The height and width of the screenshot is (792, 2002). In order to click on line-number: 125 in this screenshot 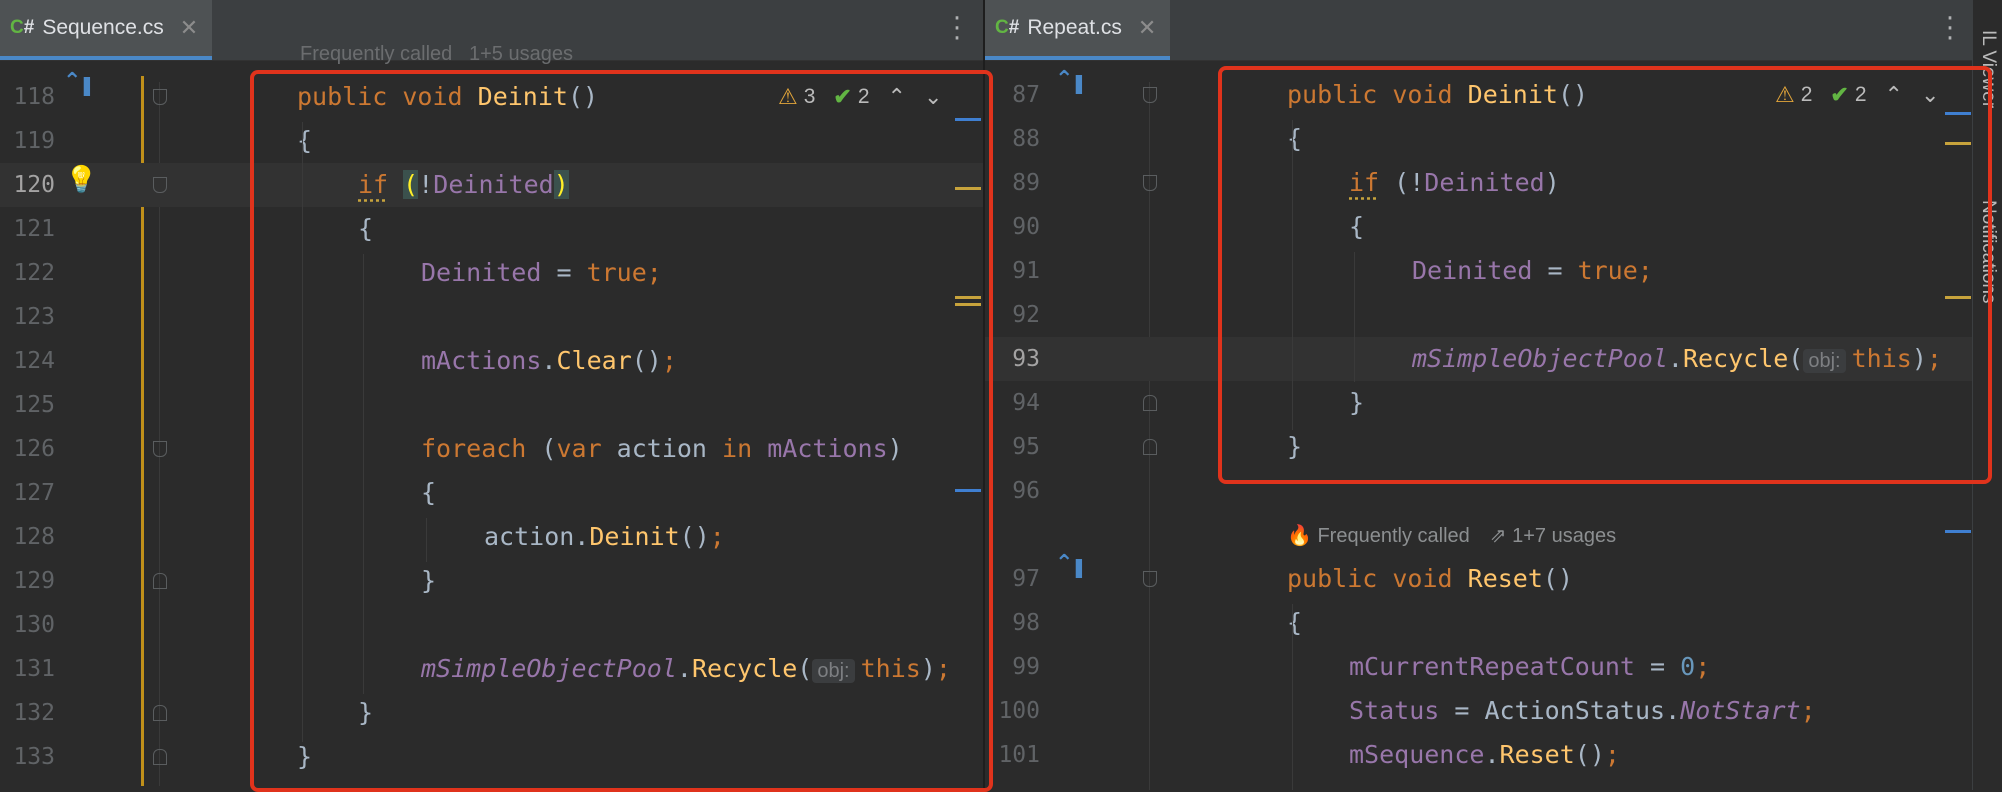, I will do `click(34, 405)`.